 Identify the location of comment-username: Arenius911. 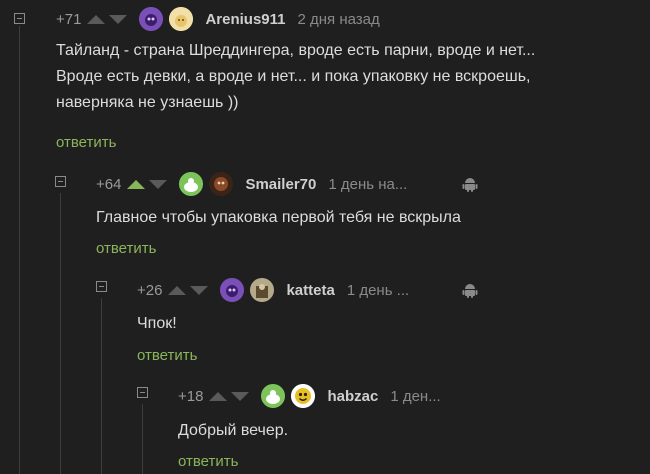
(245, 19).